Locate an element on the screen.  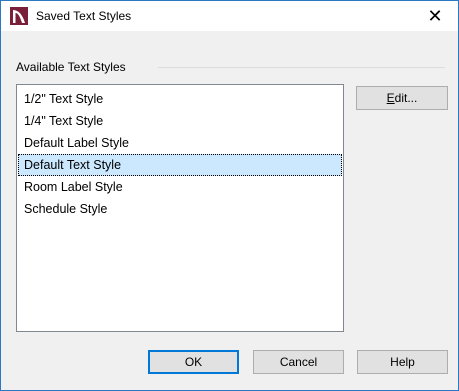
window-title: Saved Text Styles is located at coordinates (84, 16).